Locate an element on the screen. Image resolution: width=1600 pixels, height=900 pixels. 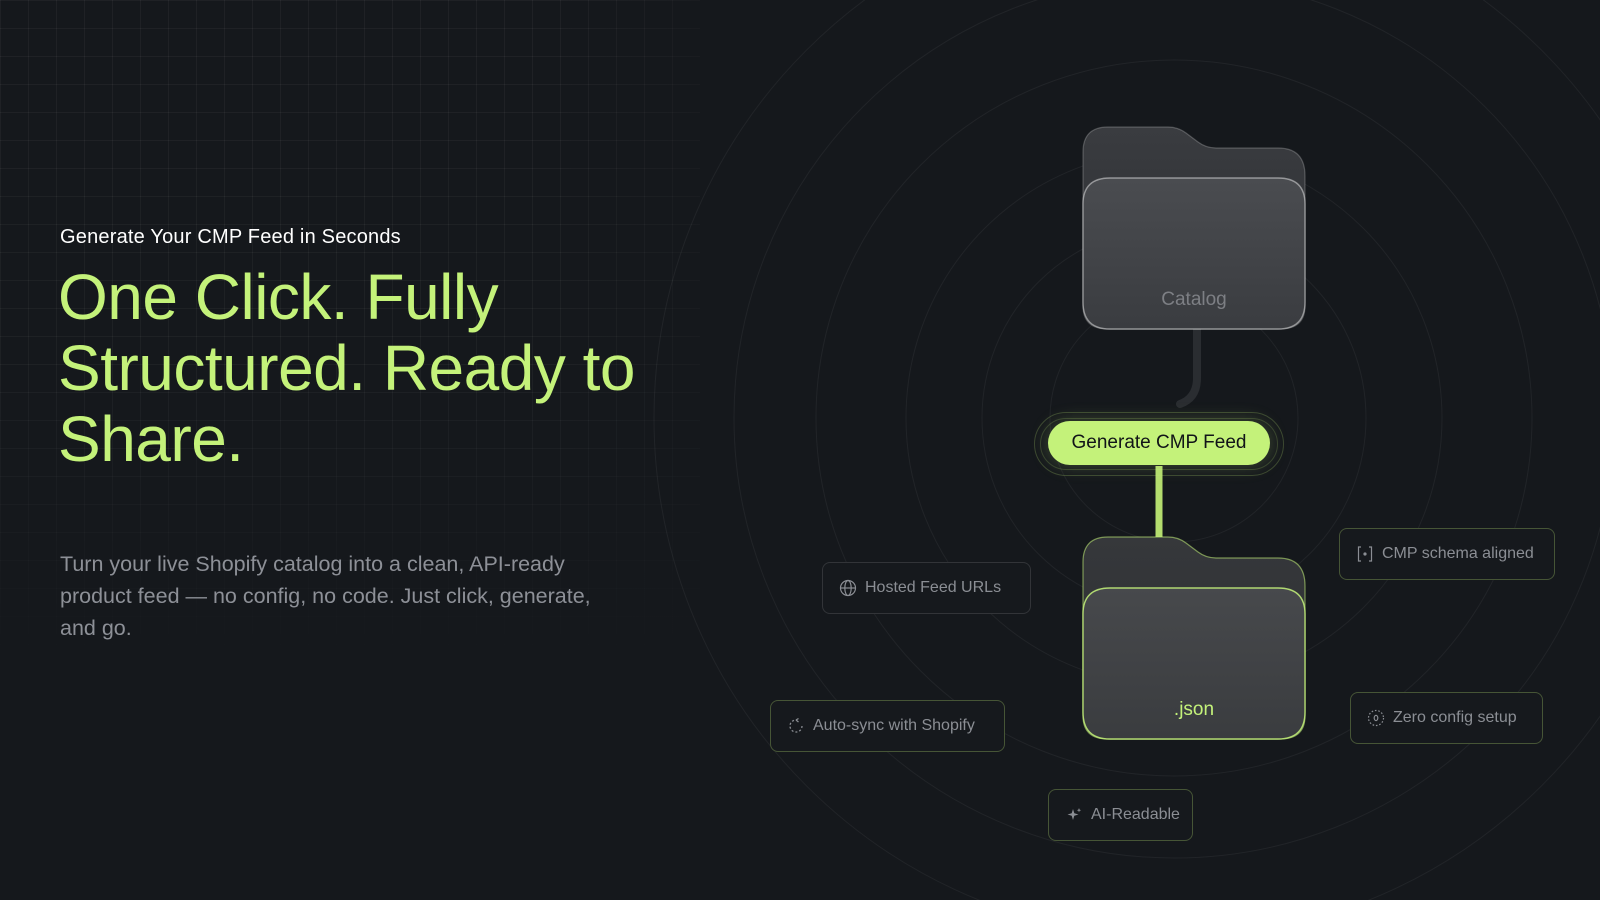
feature-cmp-schema-aligned: CMP schema aligned is located at coordinates (1447, 554).